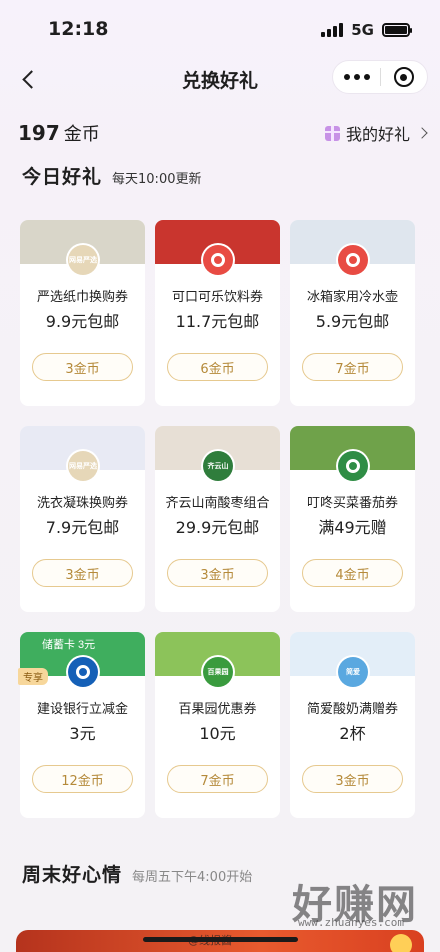 This screenshot has height=952, width=440. Describe the element at coordinates (157, 179) in the screenshot. I see `today-subtitle: 每天10:00更新` at that location.